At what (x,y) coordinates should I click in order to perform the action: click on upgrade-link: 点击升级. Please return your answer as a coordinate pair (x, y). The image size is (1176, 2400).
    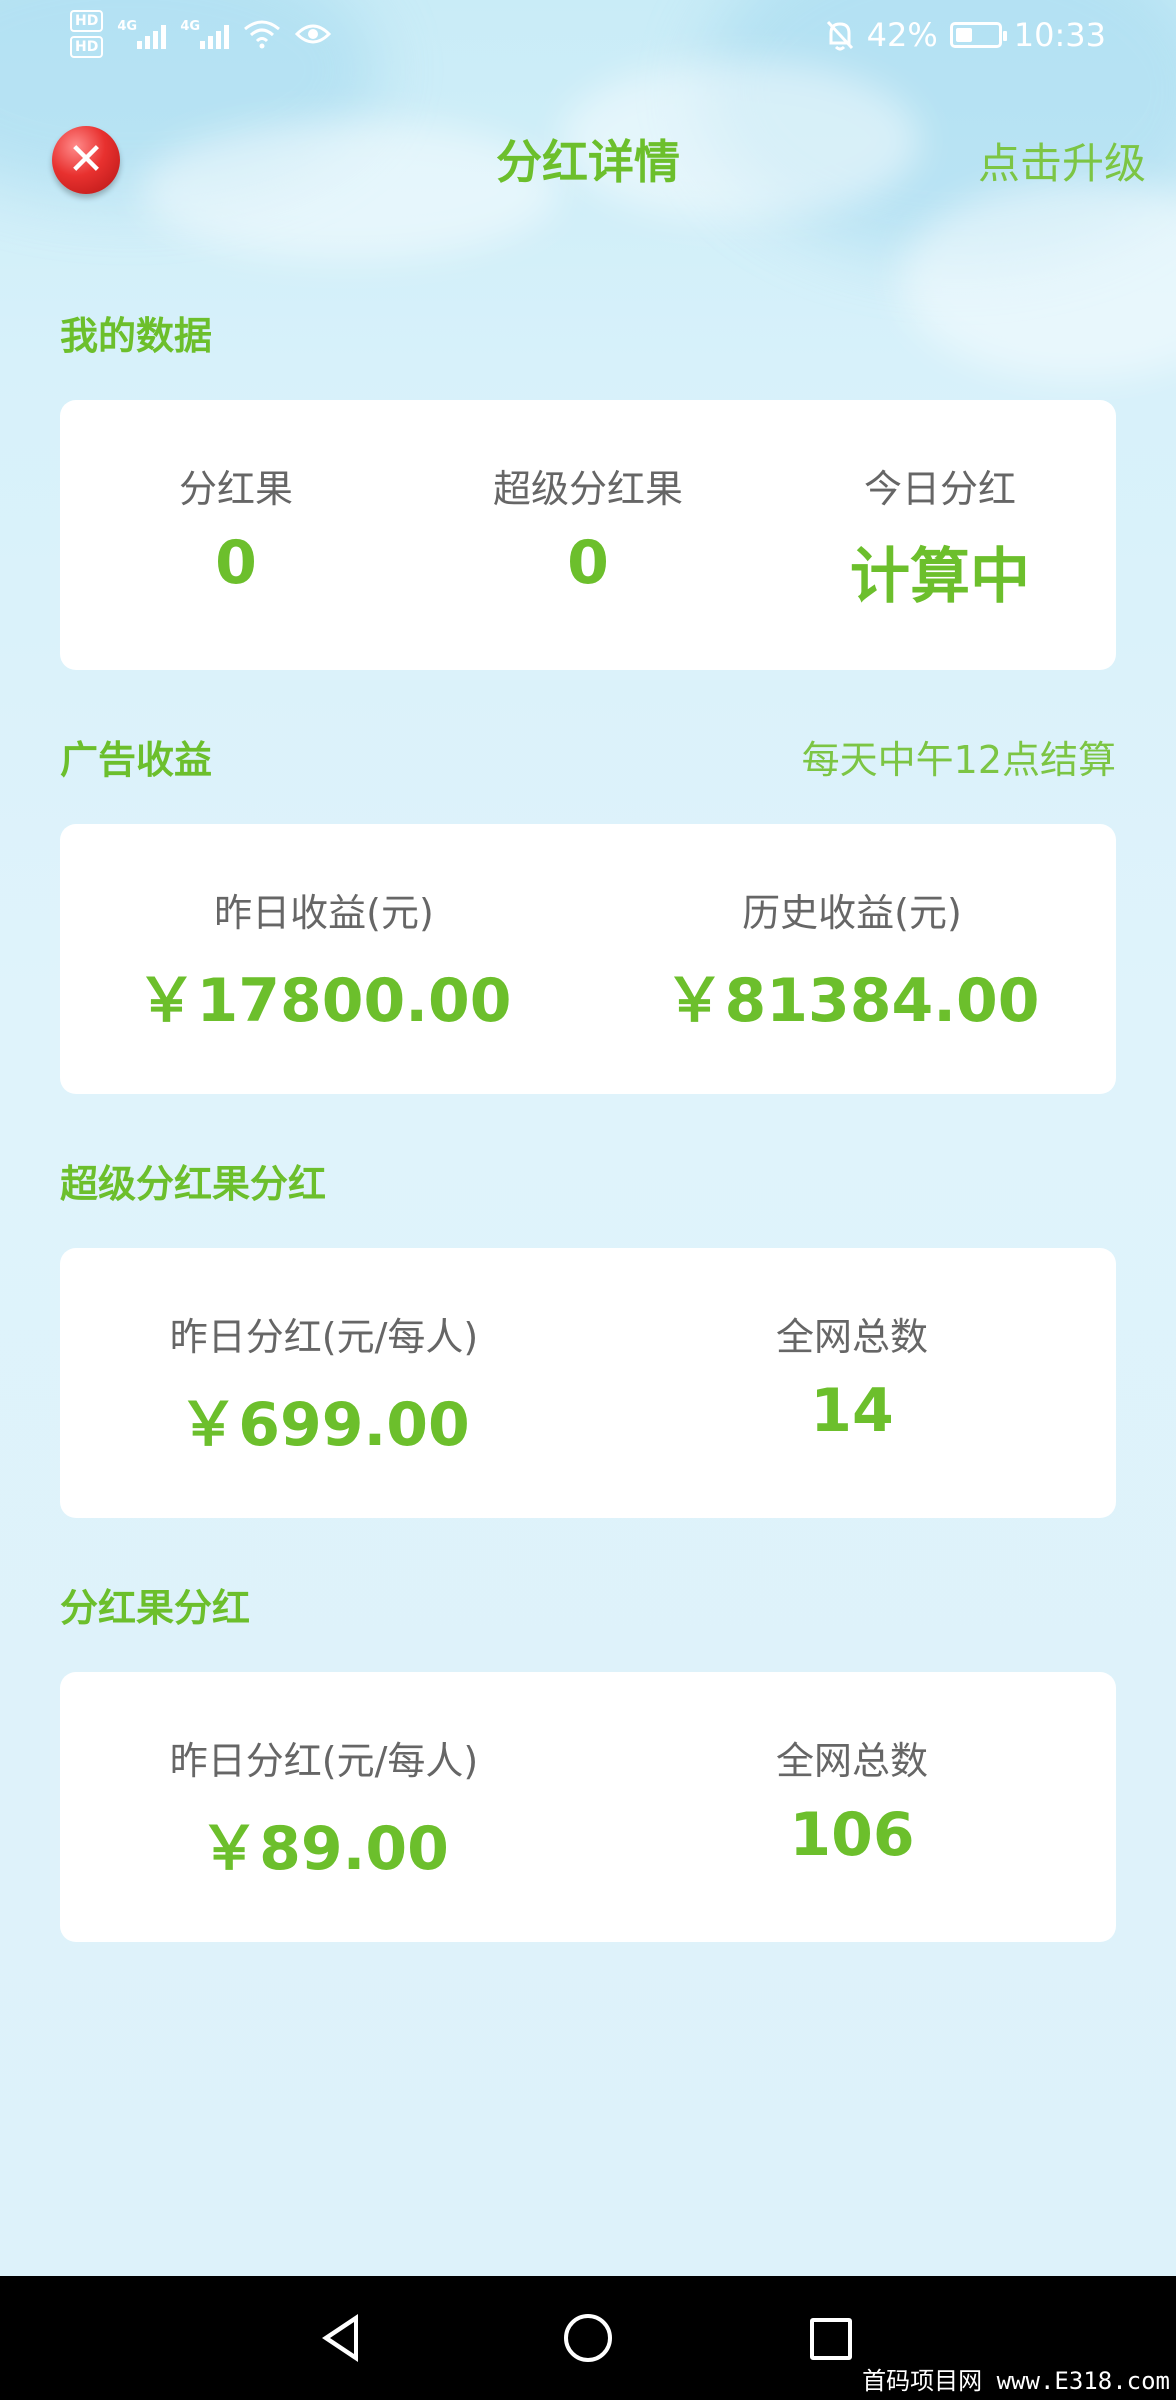
    Looking at the image, I should click on (1062, 160).